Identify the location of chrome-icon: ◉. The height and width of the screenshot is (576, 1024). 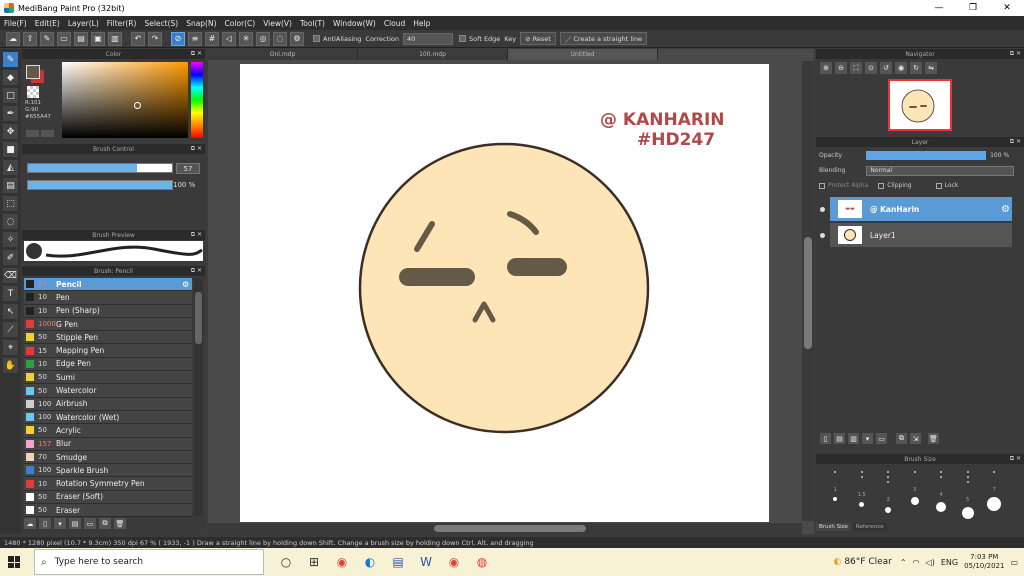
(342, 562).